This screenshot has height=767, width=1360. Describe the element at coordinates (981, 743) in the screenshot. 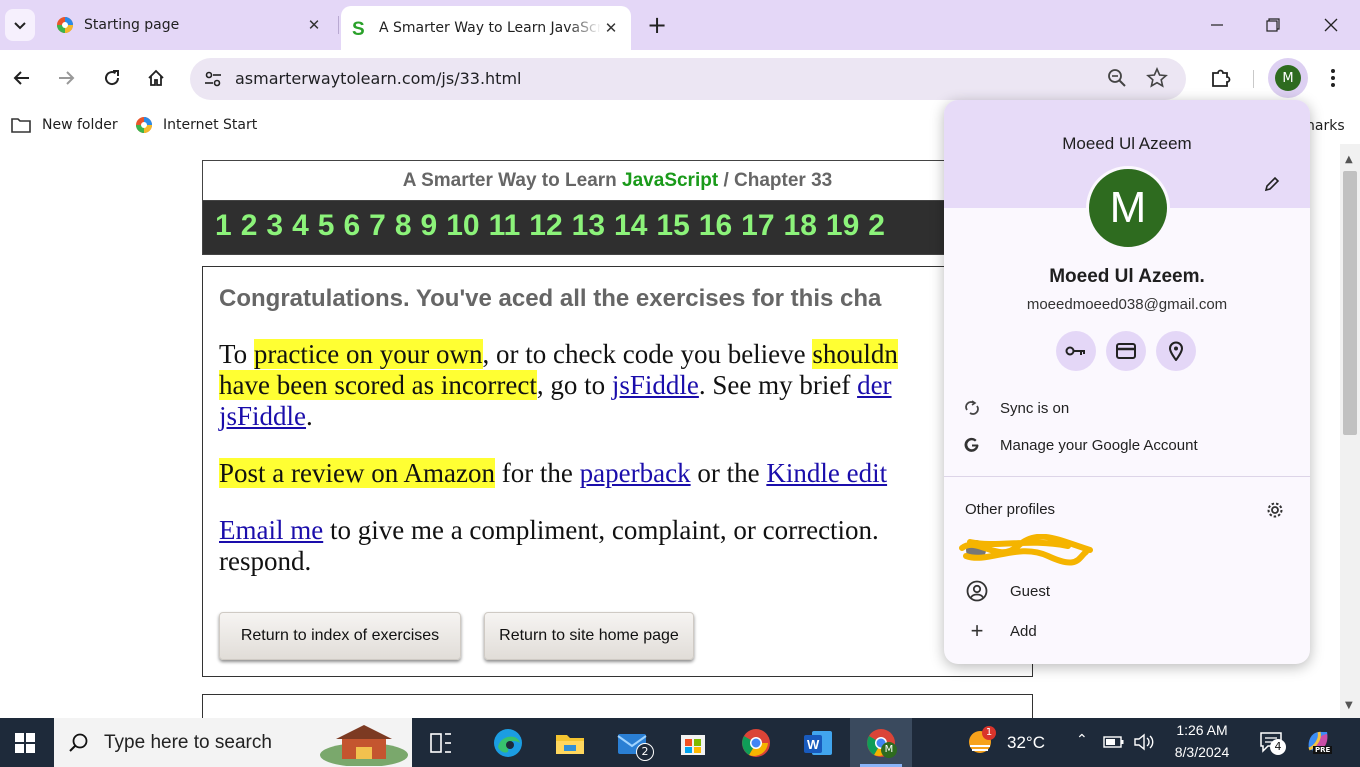

I see `weather-widget: 1` at that location.